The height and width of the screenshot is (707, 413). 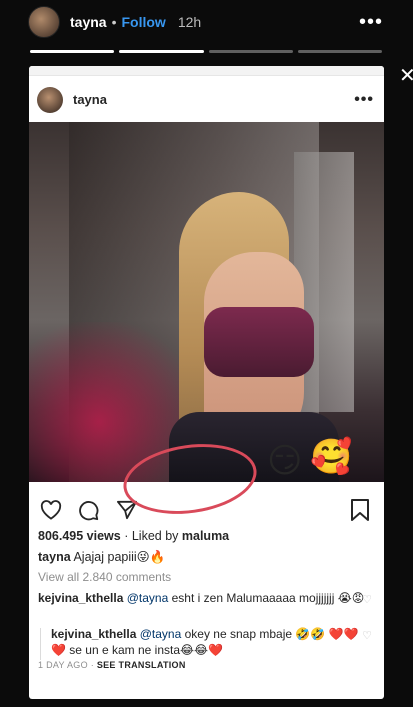 I want to click on smirk-emoji: 😏, so click(x=285, y=461).